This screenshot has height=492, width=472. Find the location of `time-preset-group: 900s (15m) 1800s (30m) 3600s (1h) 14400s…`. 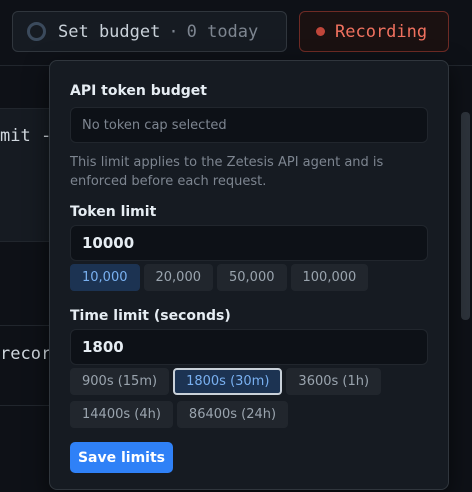

time-preset-group: 900s (15m) 1800s (30m) 3600s (1h) 14400s… is located at coordinates (250, 398).